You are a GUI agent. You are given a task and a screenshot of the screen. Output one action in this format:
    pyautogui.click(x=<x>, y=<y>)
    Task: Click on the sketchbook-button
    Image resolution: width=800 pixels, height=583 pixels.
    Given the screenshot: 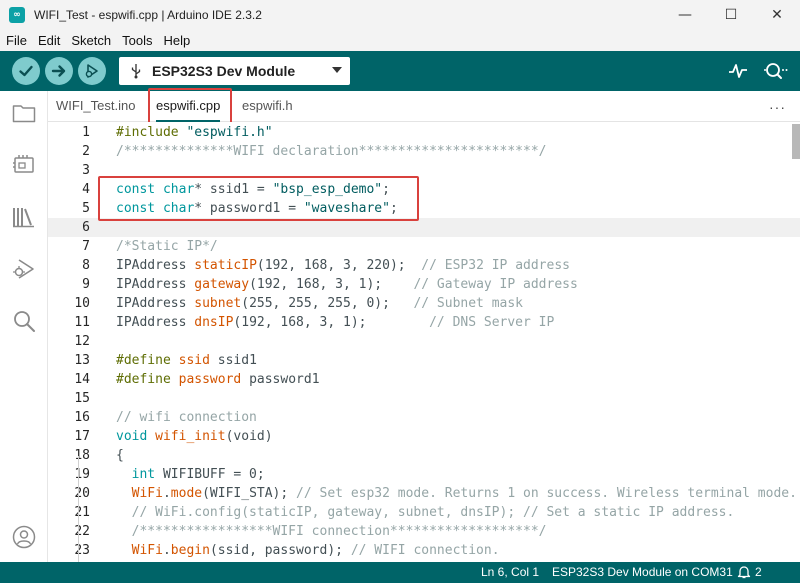 What is the action you would take?
    pyautogui.click(x=24, y=113)
    